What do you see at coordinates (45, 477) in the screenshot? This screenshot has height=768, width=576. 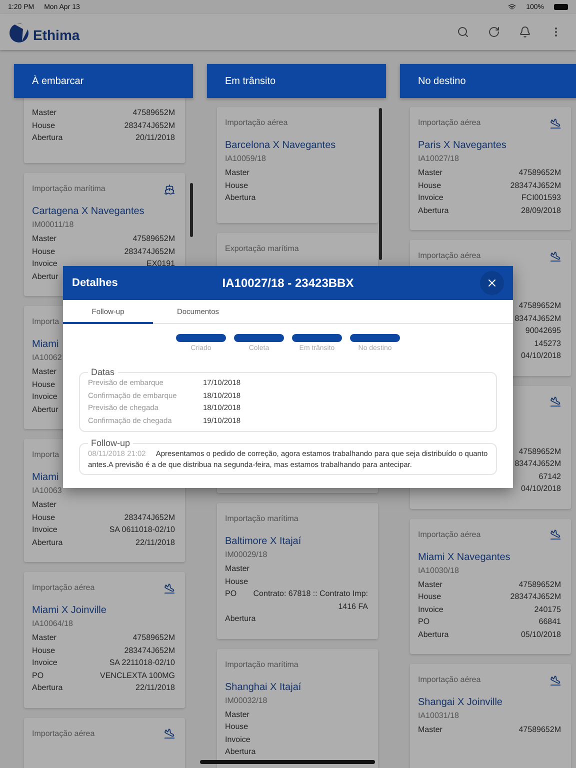 I see `card-title: Miami` at bounding box center [45, 477].